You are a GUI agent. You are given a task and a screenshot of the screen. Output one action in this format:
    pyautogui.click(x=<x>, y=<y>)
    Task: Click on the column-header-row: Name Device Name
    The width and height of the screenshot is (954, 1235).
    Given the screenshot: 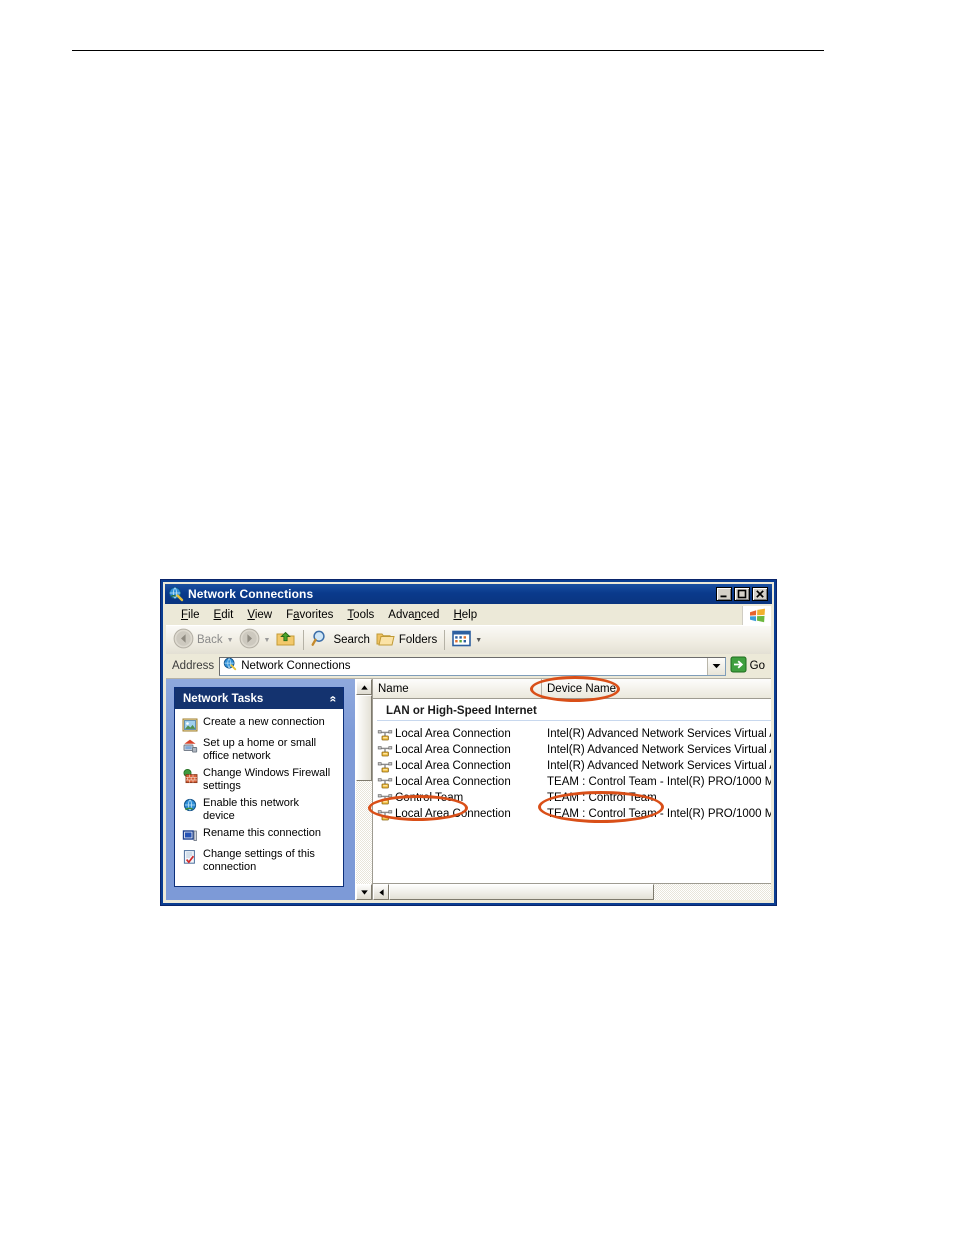 What is the action you would take?
    pyautogui.click(x=572, y=689)
    